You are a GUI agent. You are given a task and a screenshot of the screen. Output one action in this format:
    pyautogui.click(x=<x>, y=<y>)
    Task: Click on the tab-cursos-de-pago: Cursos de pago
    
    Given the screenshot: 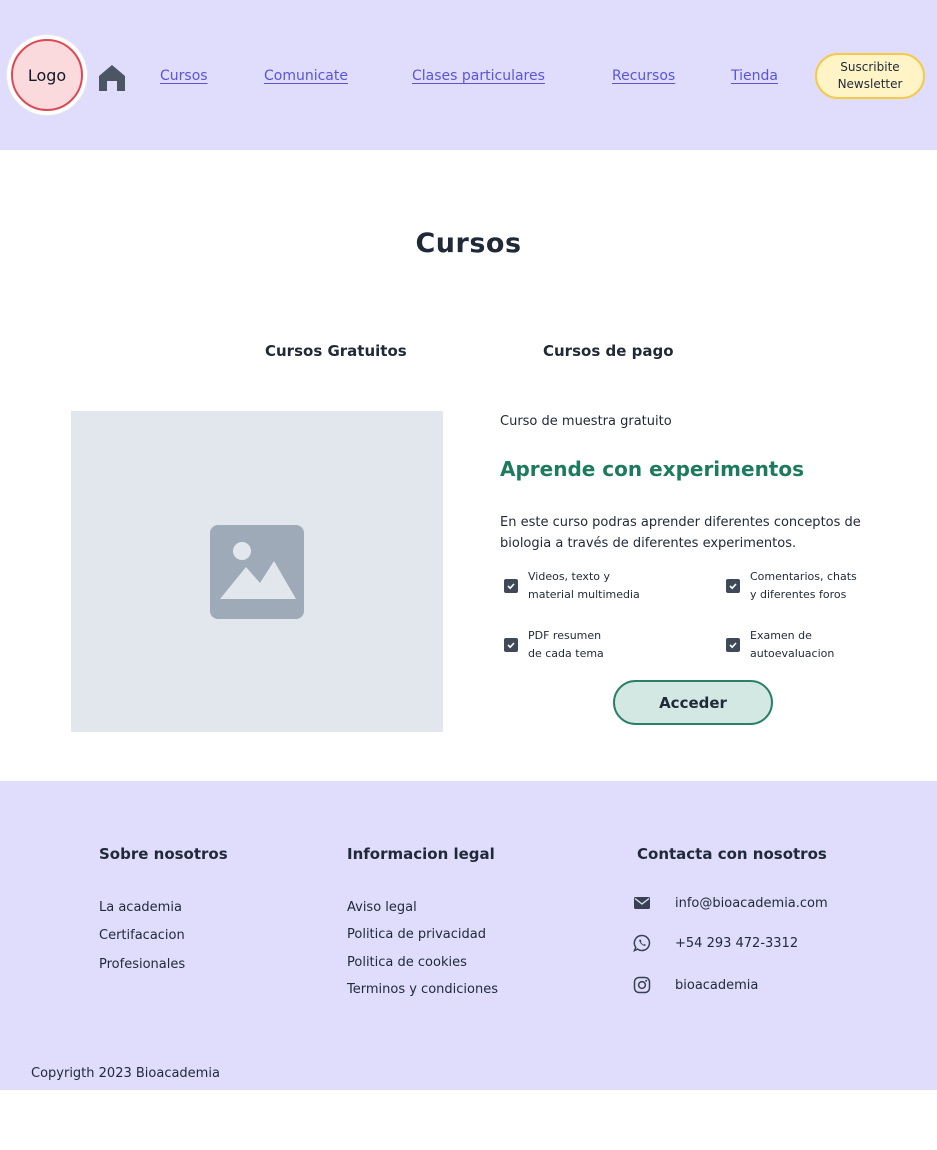 What is the action you would take?
    pyautogui.click(x=608, y=351)
    